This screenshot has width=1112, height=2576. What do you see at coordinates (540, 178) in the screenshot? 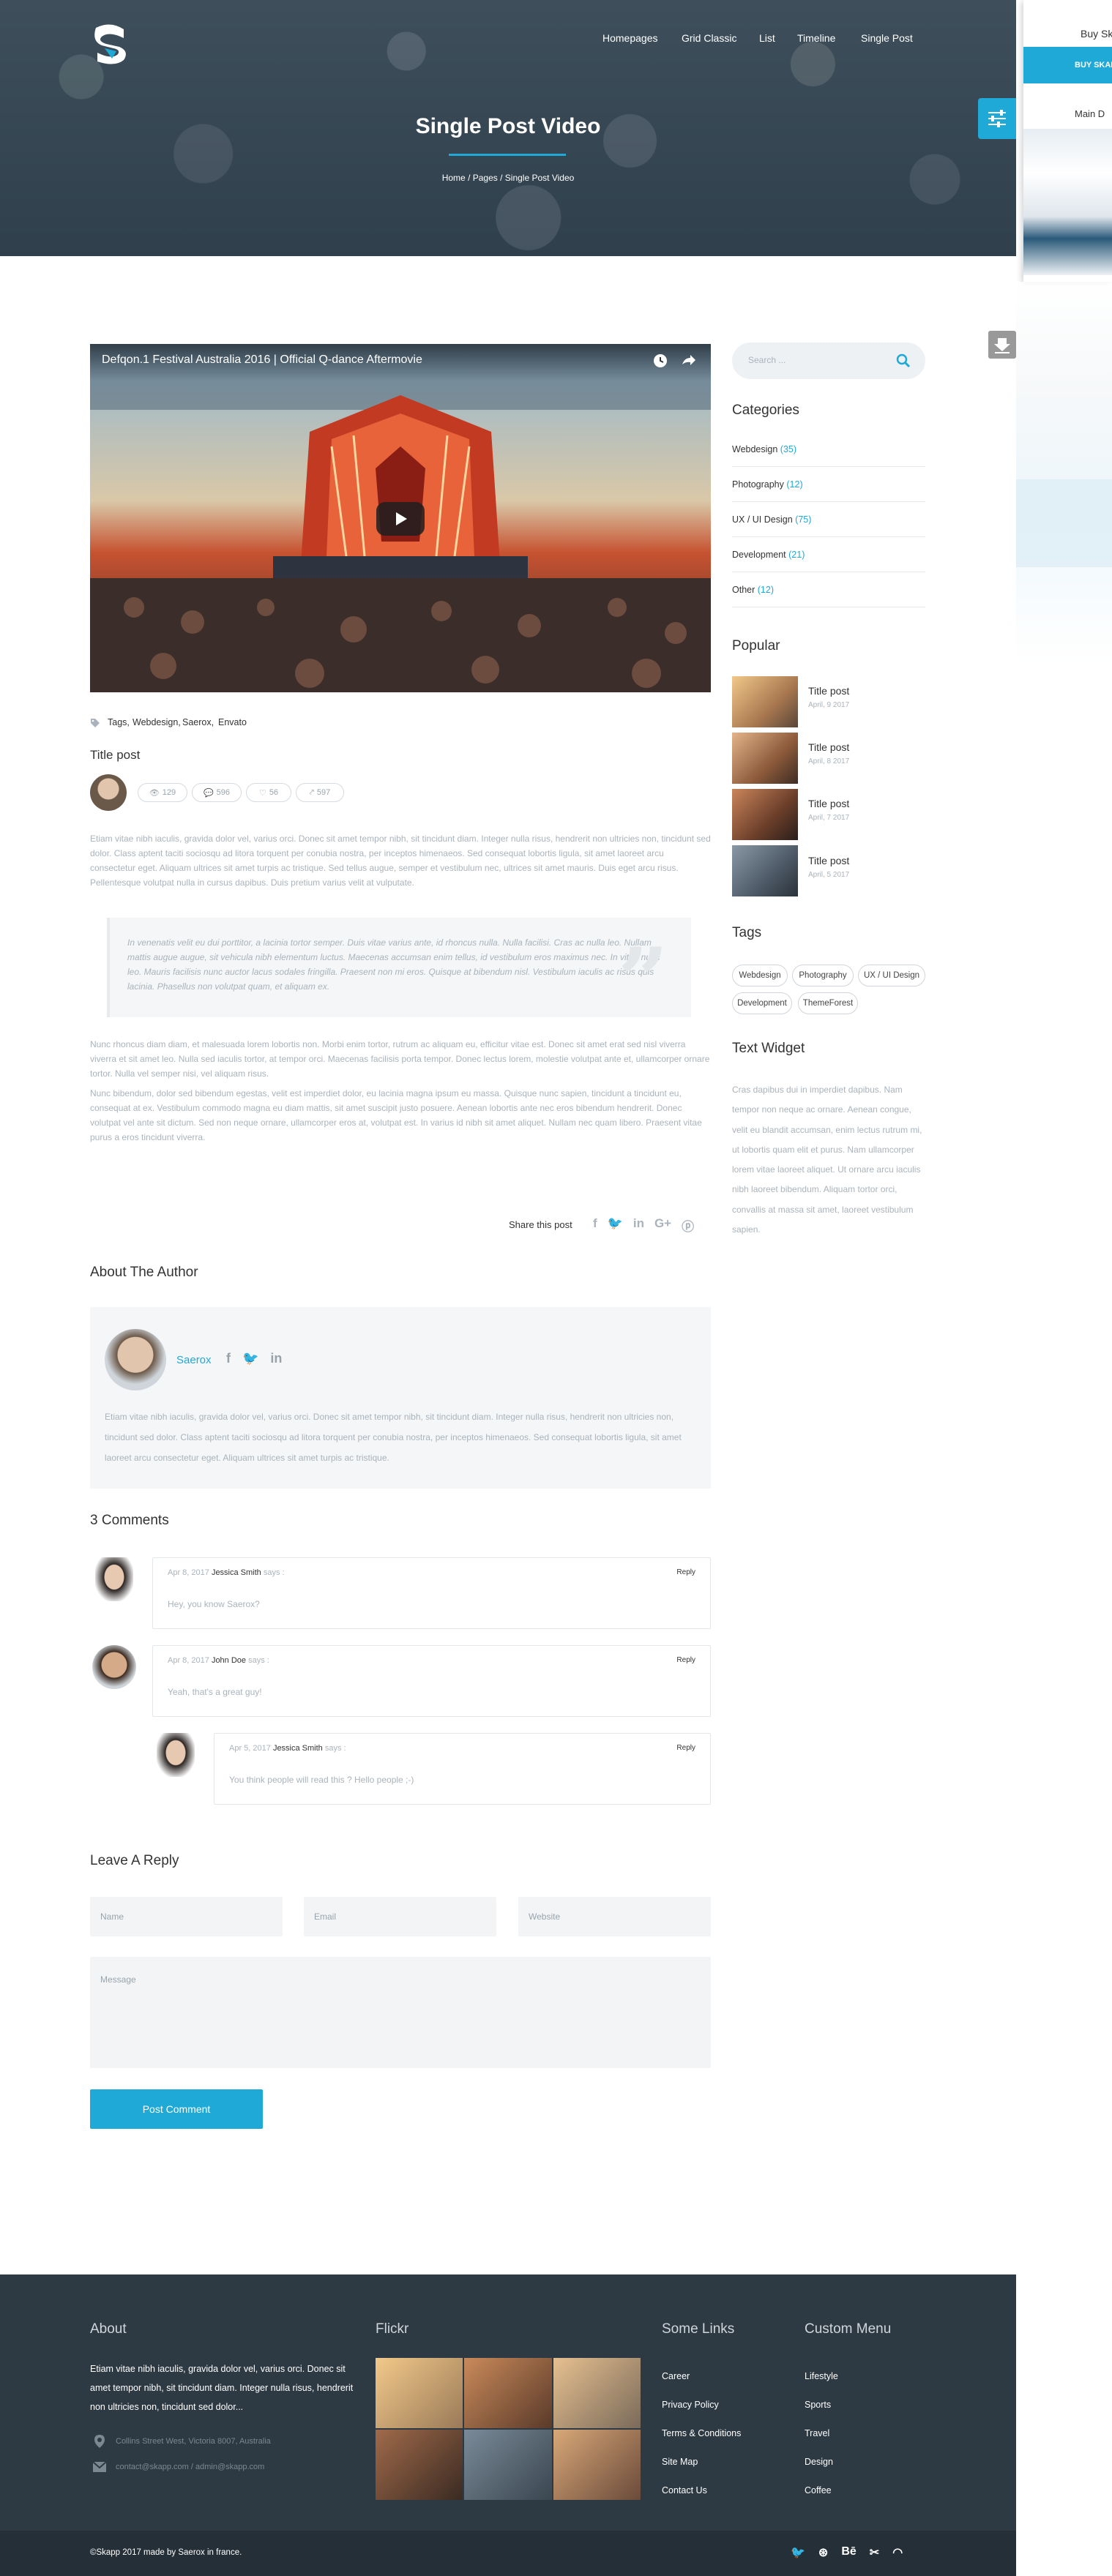
I see `breadcrumb-current: Single Post Video` at bounding box center [540, 178].